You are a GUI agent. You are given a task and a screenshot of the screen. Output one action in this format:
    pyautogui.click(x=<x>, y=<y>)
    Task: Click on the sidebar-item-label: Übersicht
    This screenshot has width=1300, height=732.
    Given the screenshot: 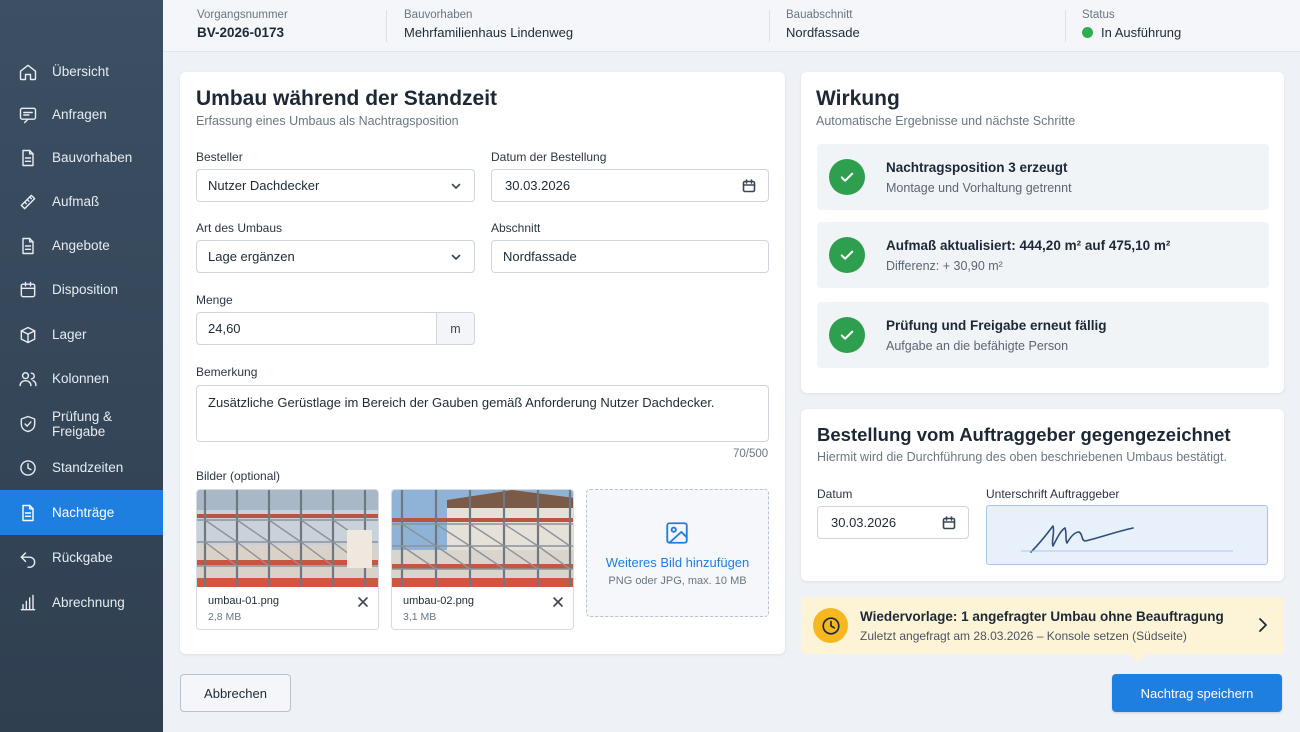 What is the action you would take?
    pyautogui.click(x=81, y=71)
    